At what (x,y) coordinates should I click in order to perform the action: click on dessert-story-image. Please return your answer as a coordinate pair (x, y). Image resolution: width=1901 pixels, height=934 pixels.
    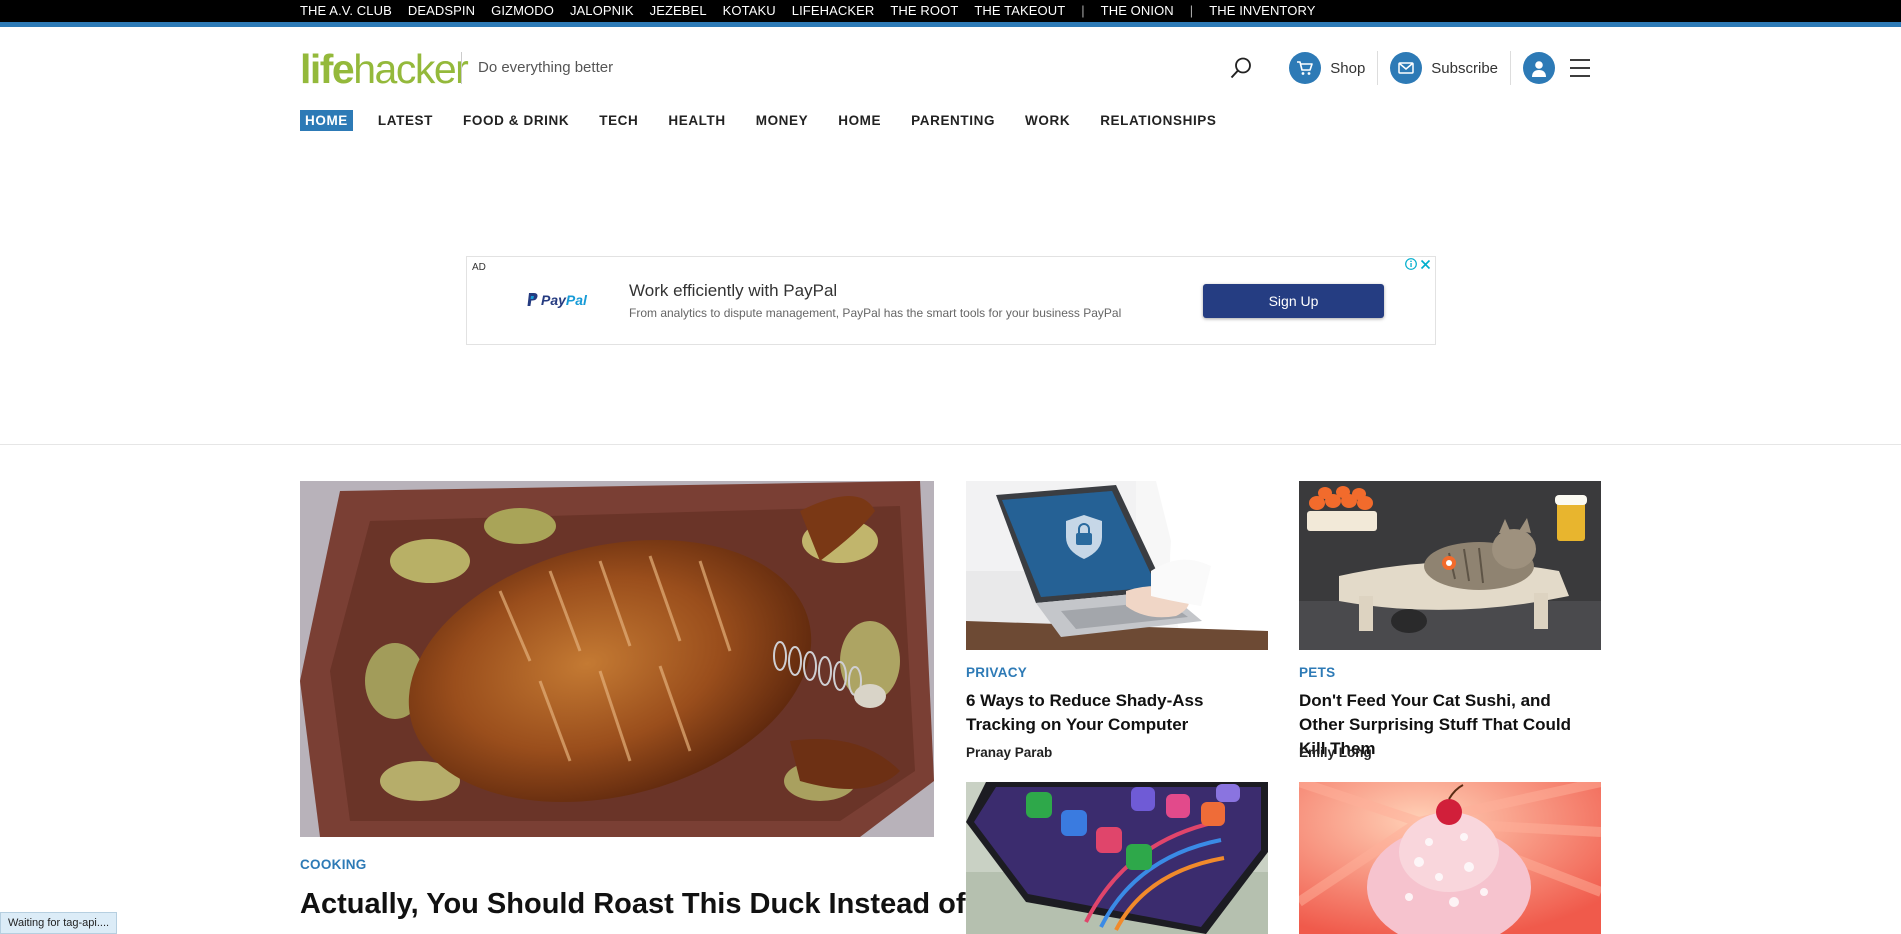
    Looking at the image, I should click on (1450, 858).